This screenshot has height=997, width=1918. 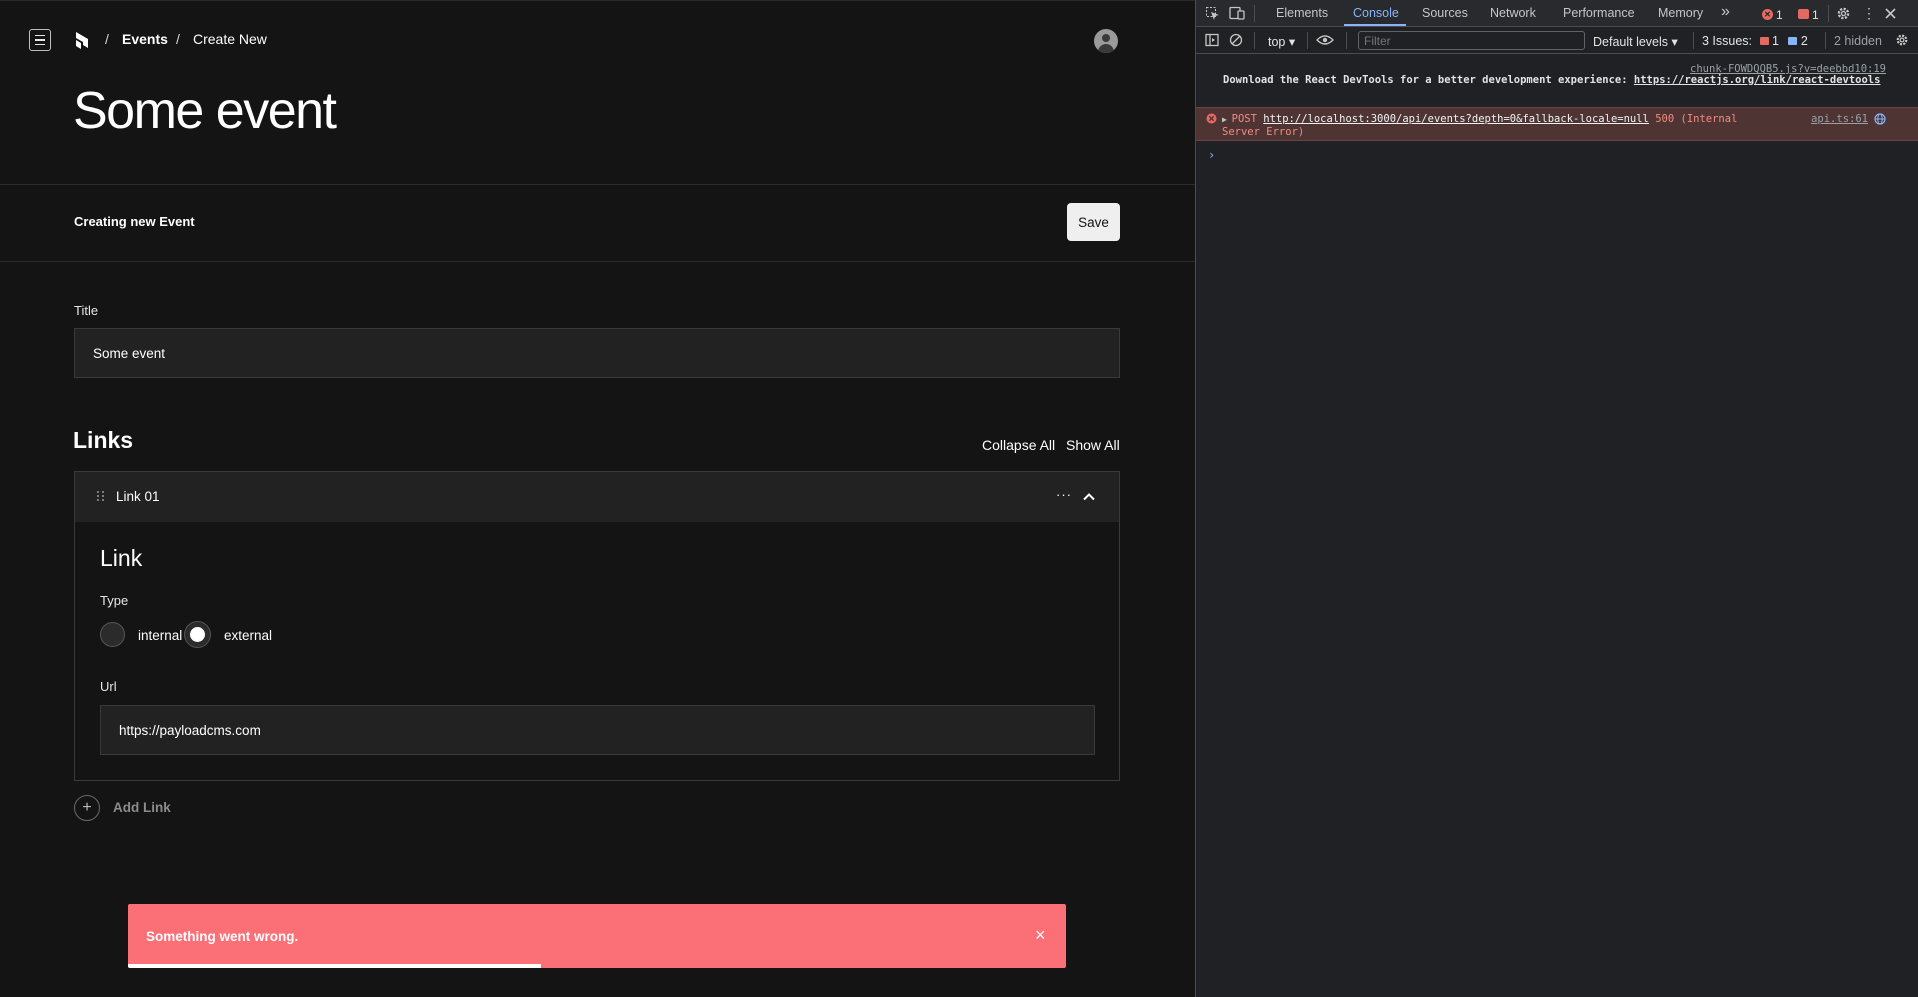 What do you see at coordinates (1471, 40) in the screenshot?
I see `console-filter-input` at bounding box center [1471, 40].